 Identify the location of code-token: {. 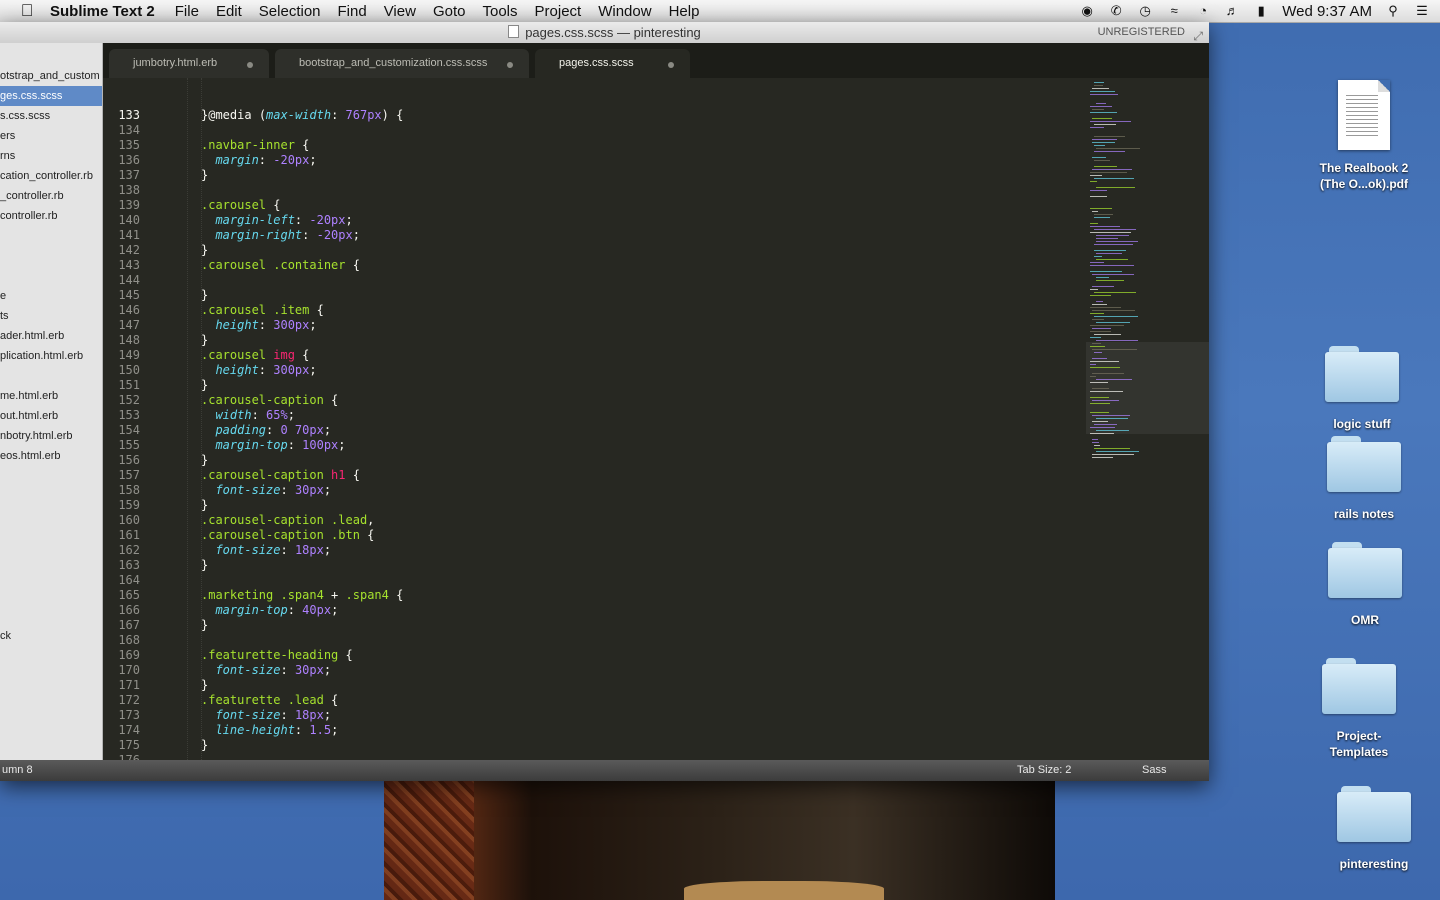
(352, 475).